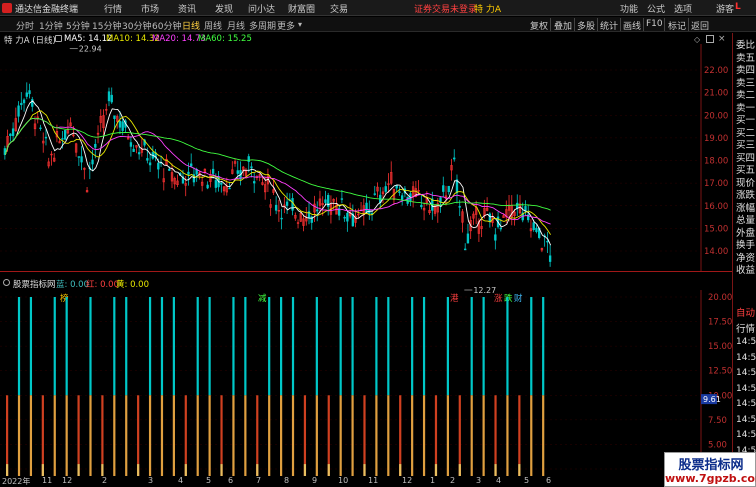 Image resolution: width=756 pixels, height=487 pixels. What do you see at coordinates (445, 8) in the screenshot?
I see `login-warning: 证券交易未登录` at bounding box center [445, 8].